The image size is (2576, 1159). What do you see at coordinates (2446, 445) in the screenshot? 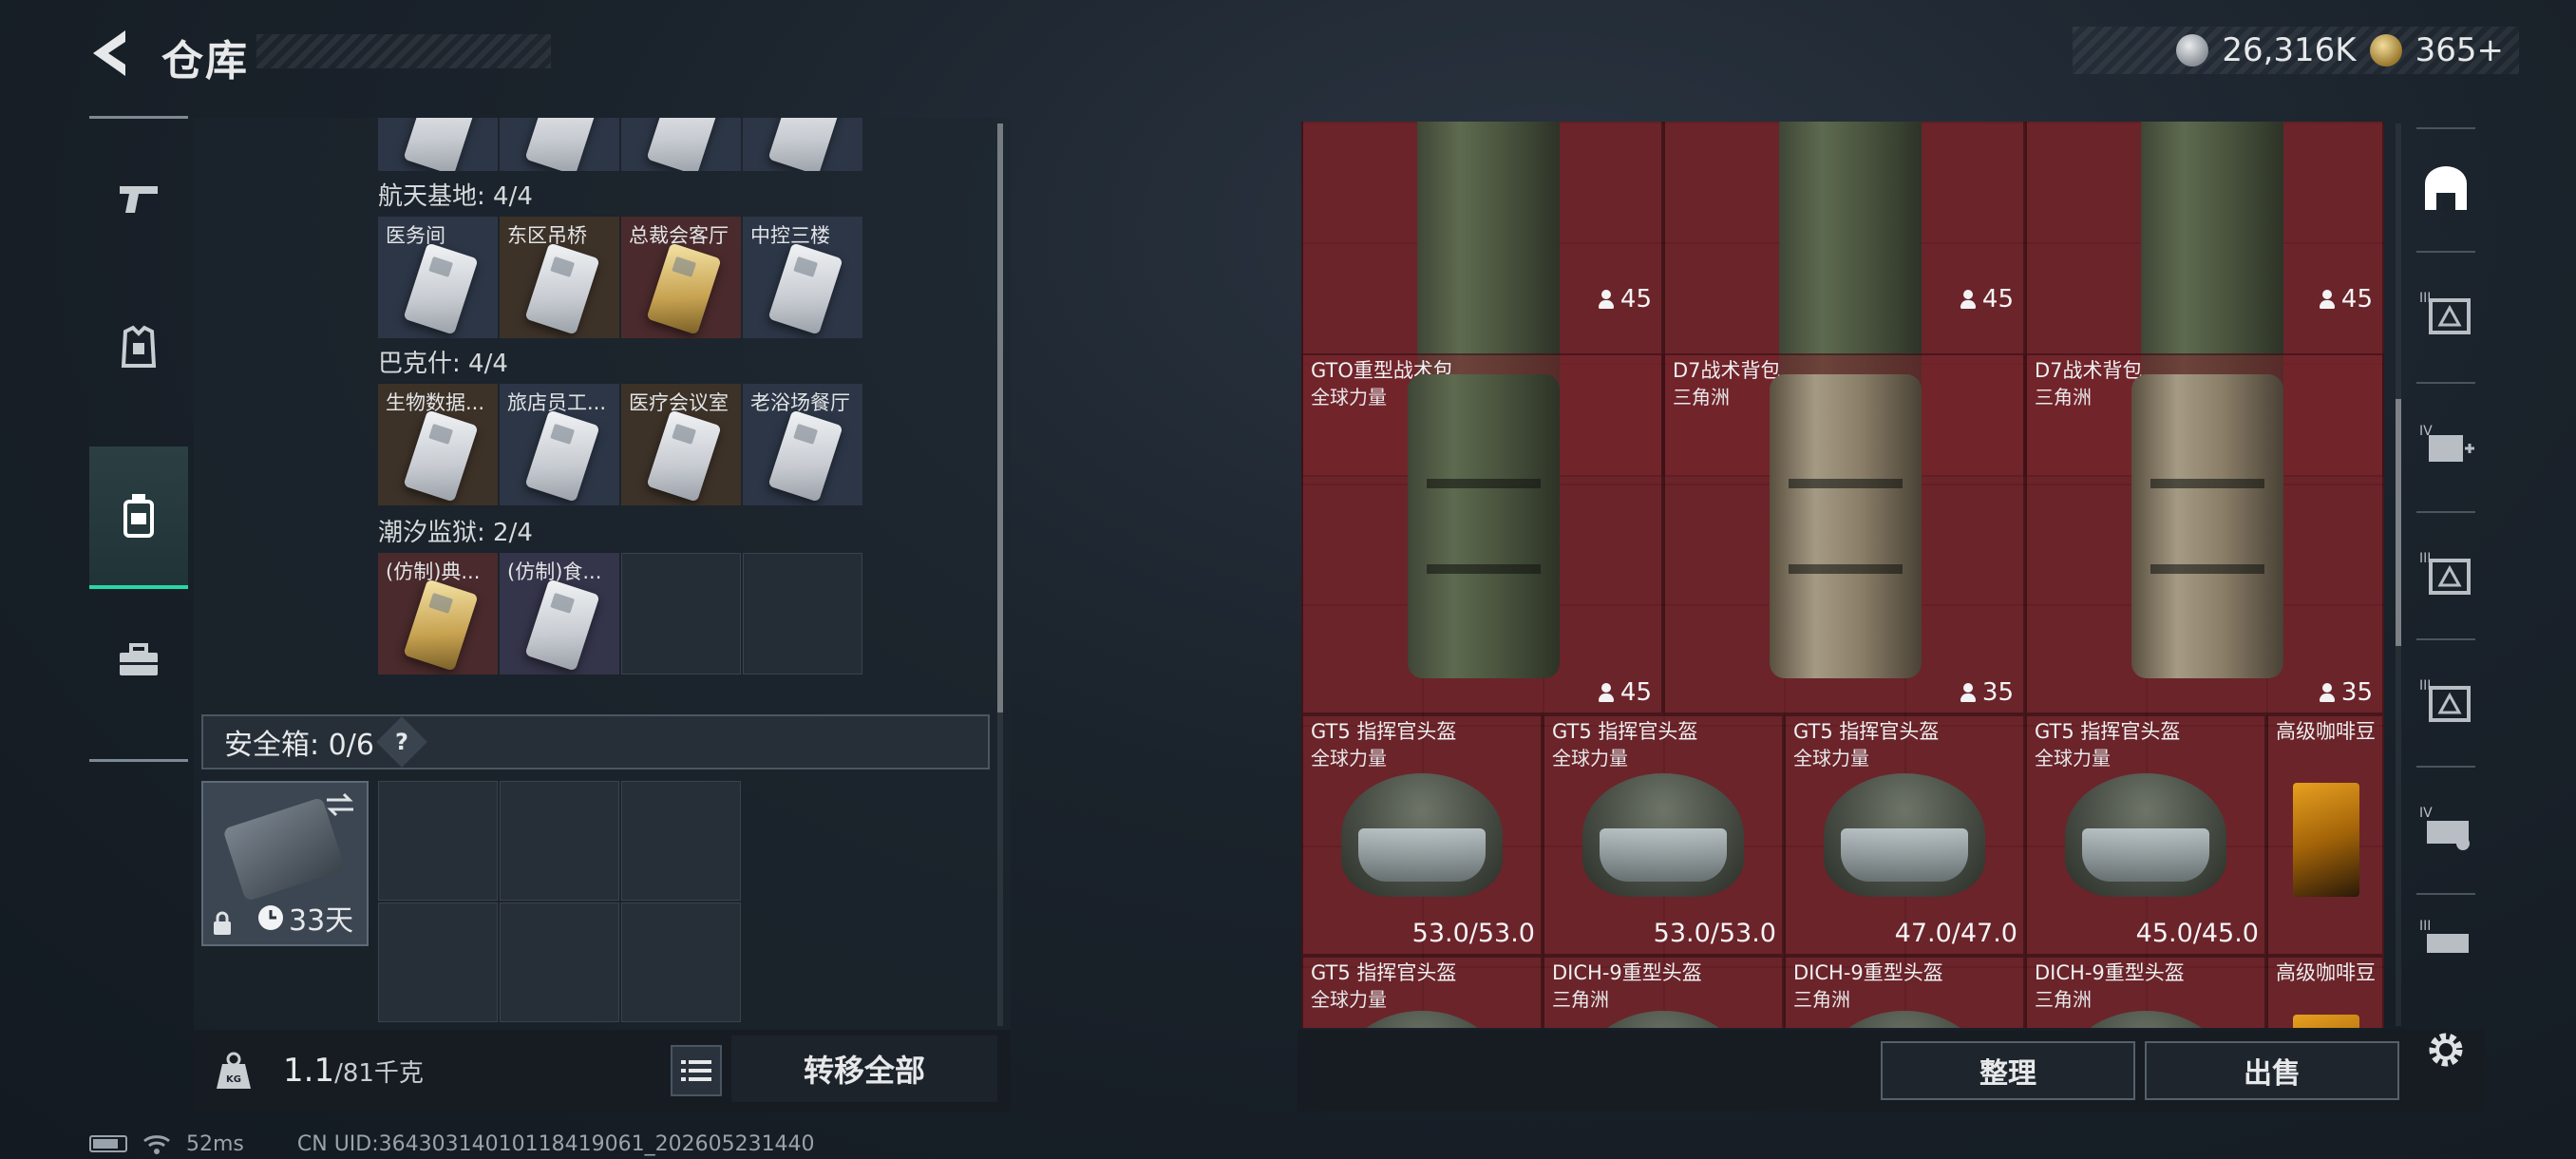
I see `filter-category-2: IV` at bounding box center [2446, 445].